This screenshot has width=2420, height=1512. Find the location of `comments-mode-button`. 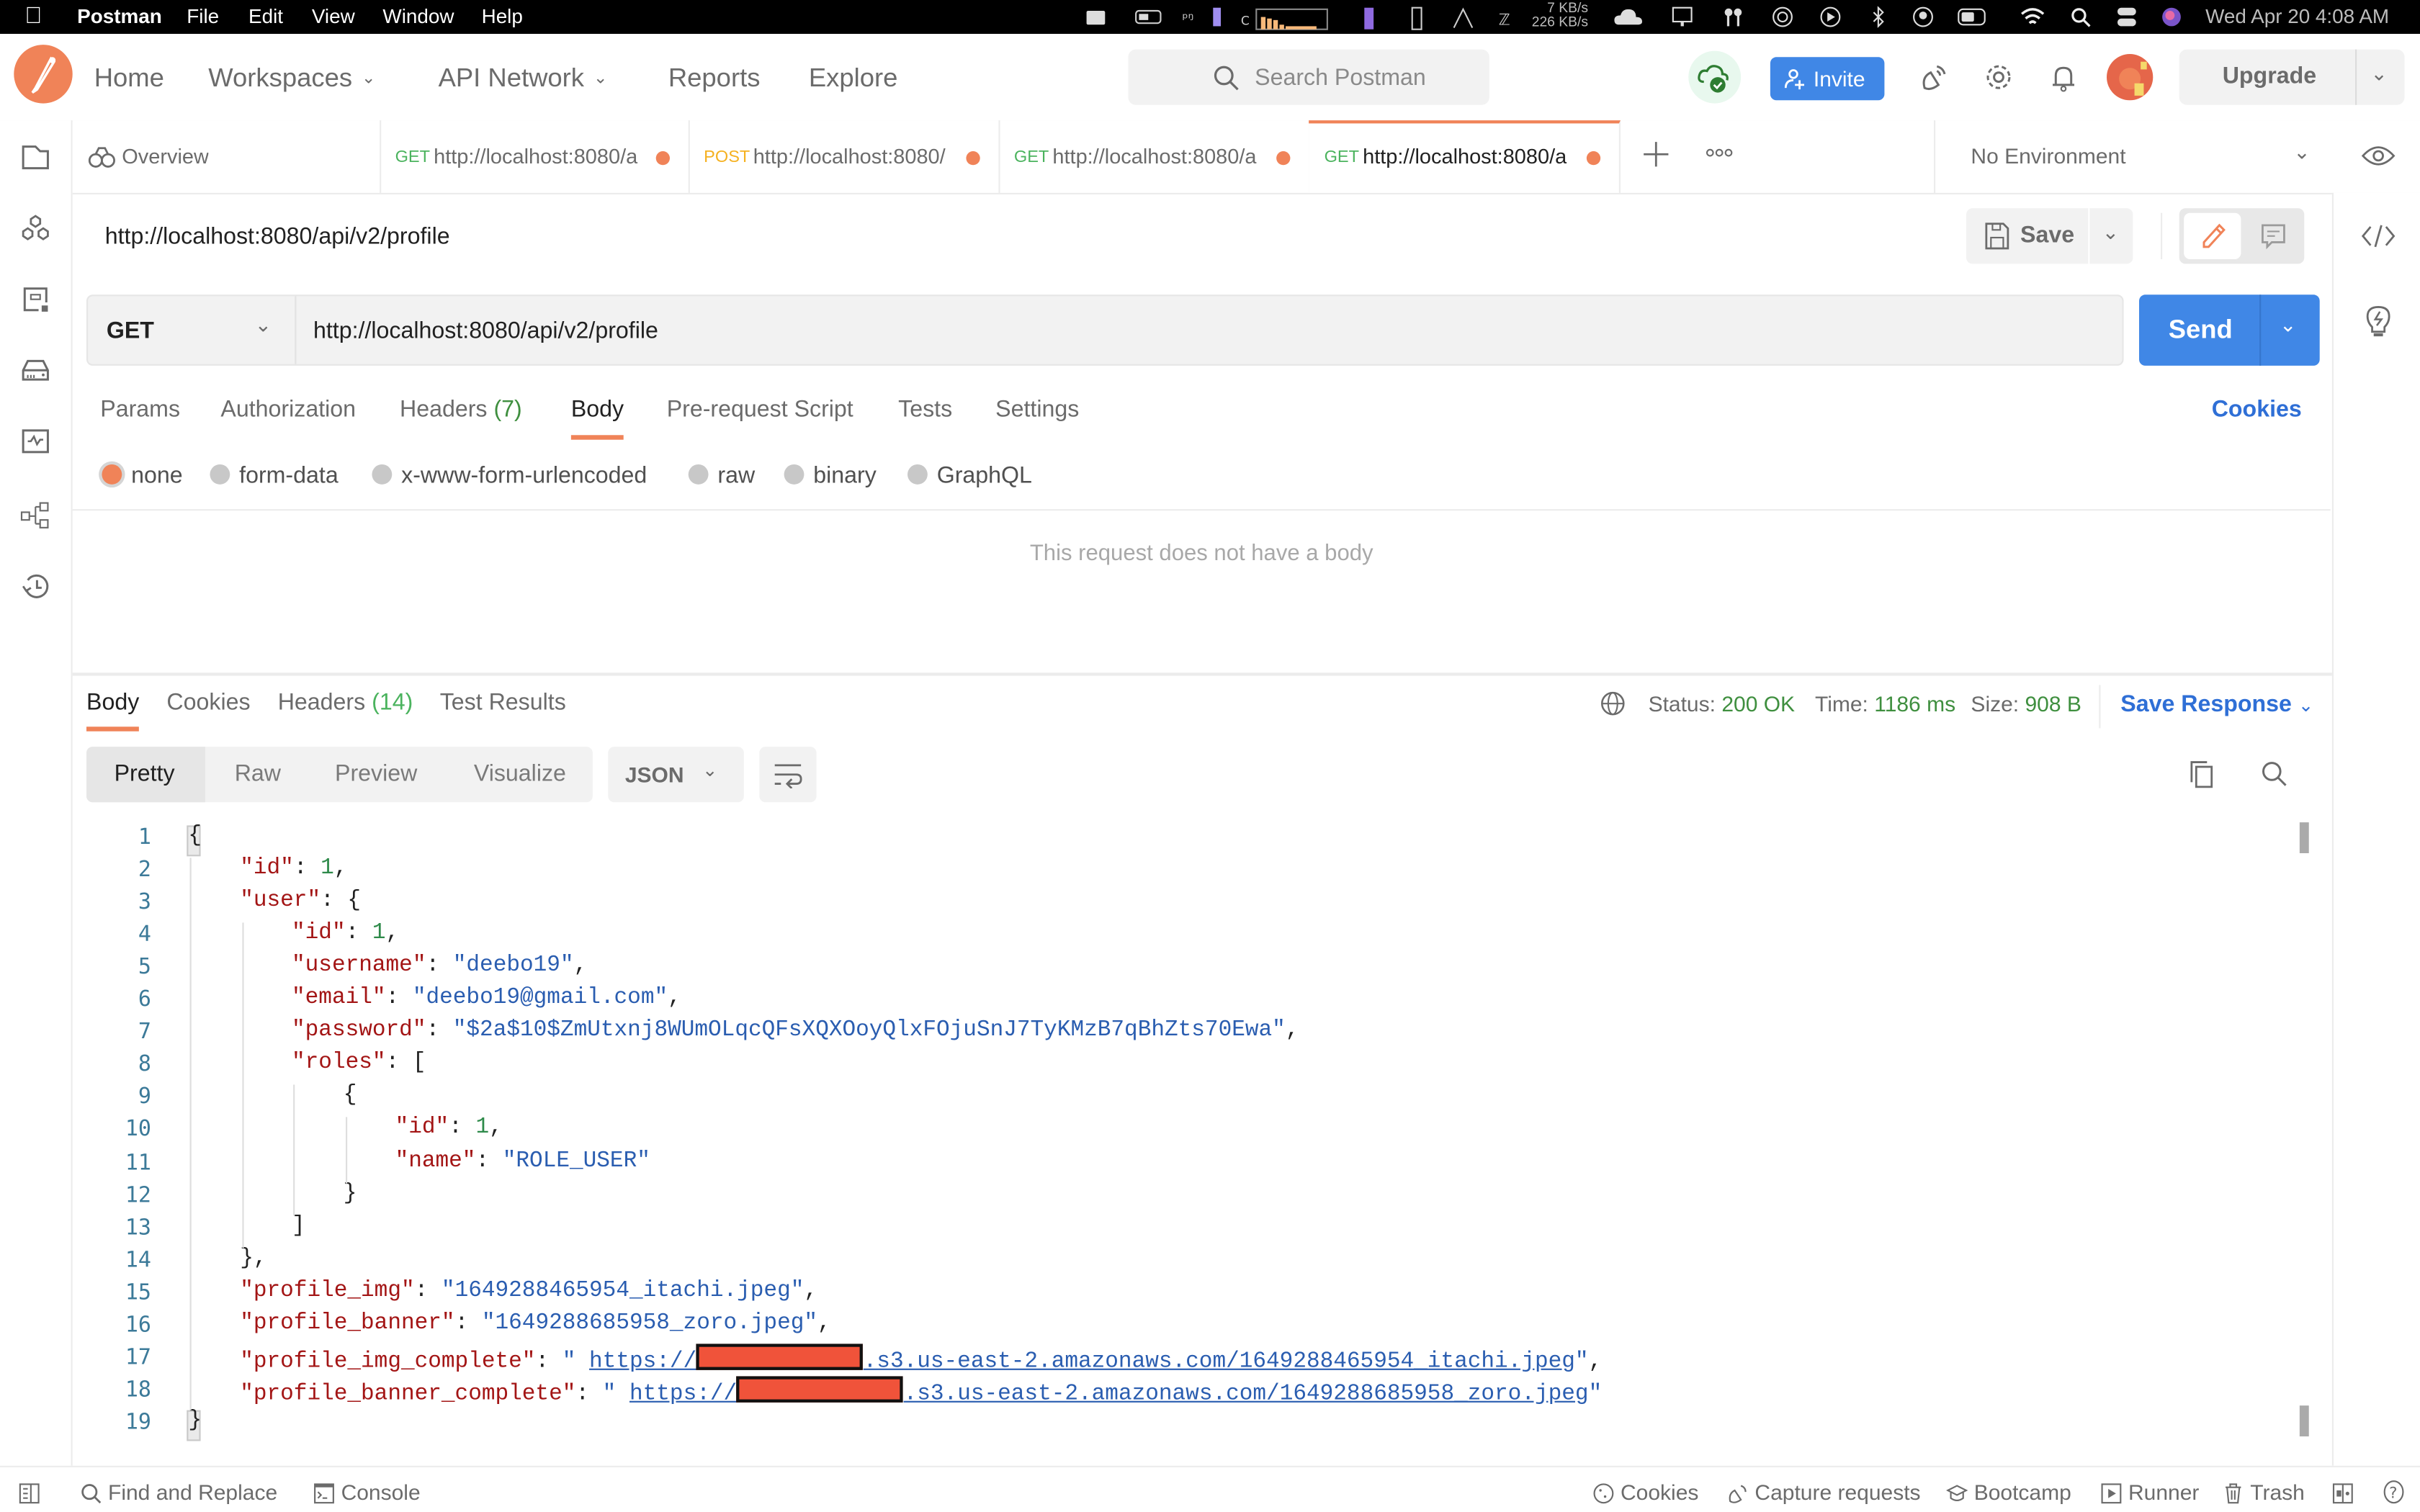

comments-mode-button is located at coordinates (2273, 236).